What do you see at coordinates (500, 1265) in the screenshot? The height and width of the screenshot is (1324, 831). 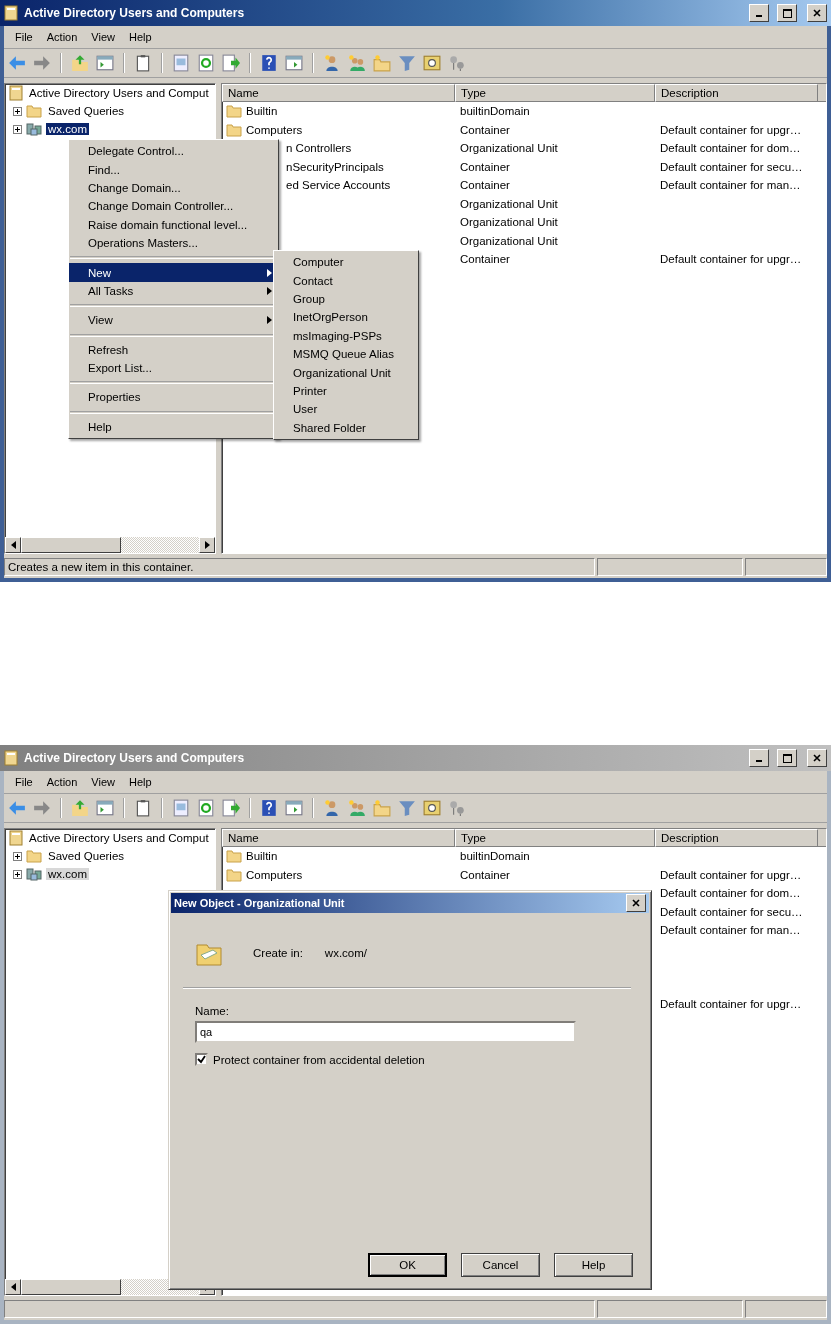 I see `dialog-button: Cancel` at bounding box center [500, 1265].